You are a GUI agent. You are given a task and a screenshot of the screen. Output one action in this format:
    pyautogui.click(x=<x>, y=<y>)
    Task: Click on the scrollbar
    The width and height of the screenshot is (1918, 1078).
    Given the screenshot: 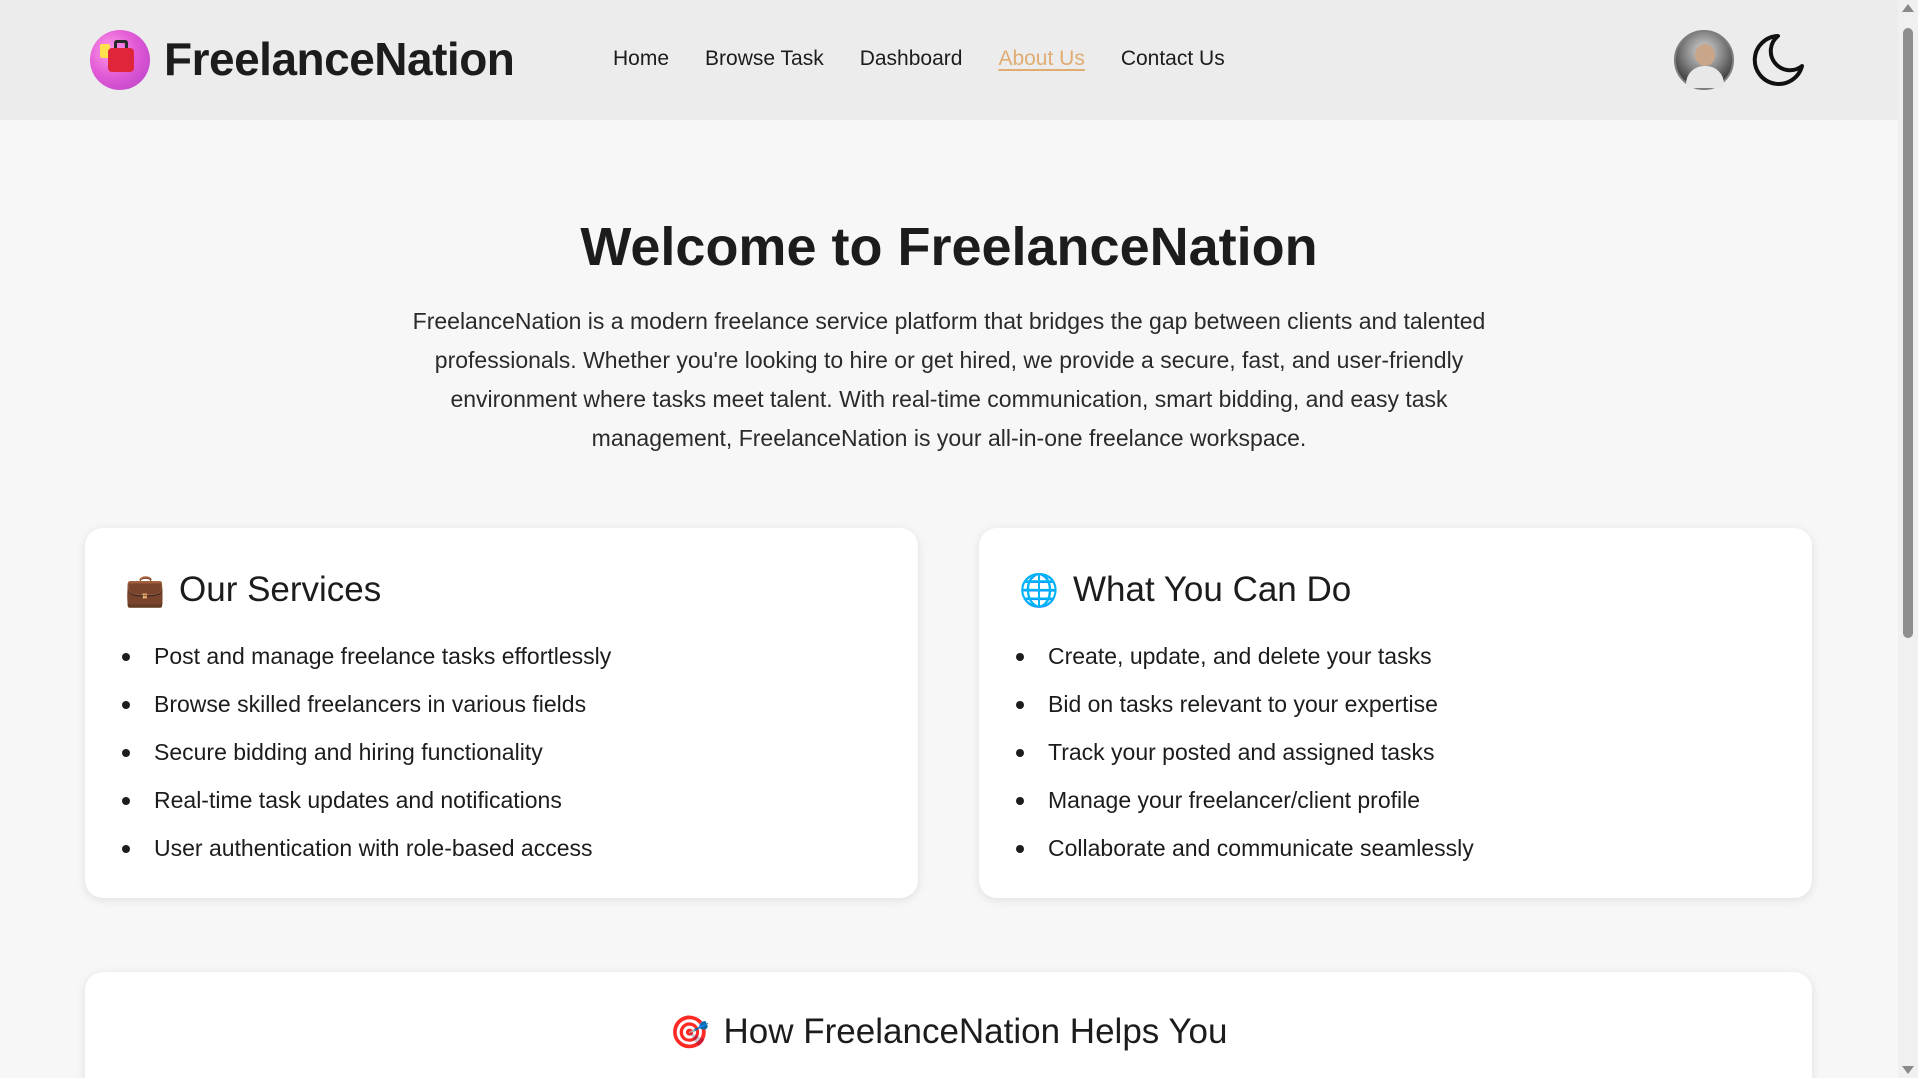 What is the action you would take?
    pyautogui.click(x=1908, y=539)
    